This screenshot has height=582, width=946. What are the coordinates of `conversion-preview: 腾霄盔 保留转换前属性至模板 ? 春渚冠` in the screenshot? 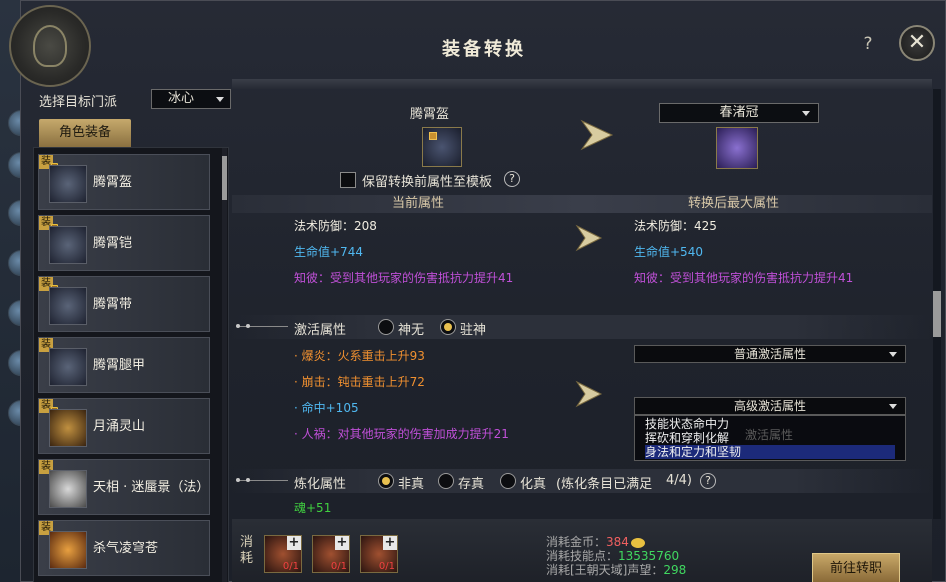 It's located at (582, 141).